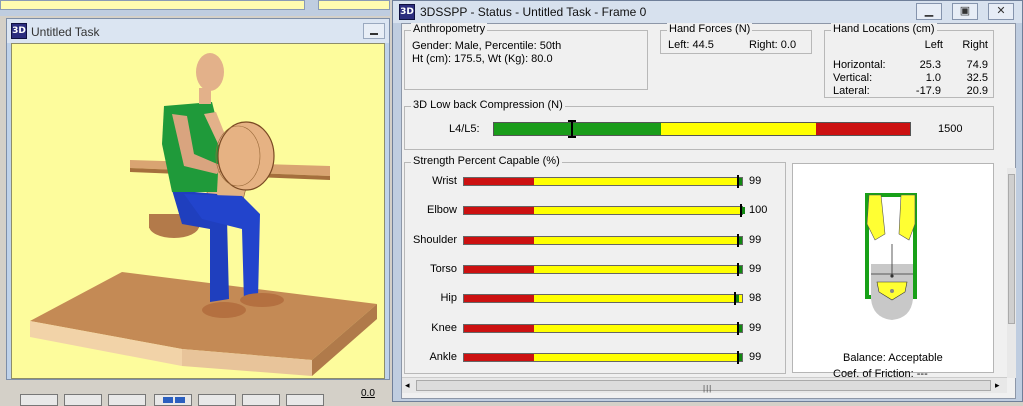 The image size is (1023, 406). I want to click on strength-row-value: 100, so click(758, 210).